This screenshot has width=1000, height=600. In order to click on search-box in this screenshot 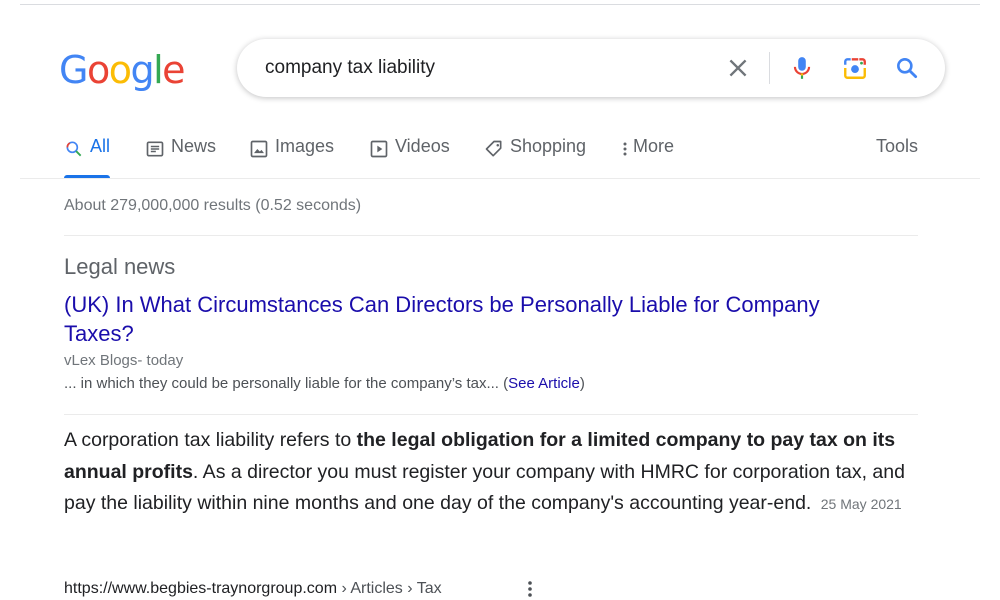, I will do `click(591, 68)`.